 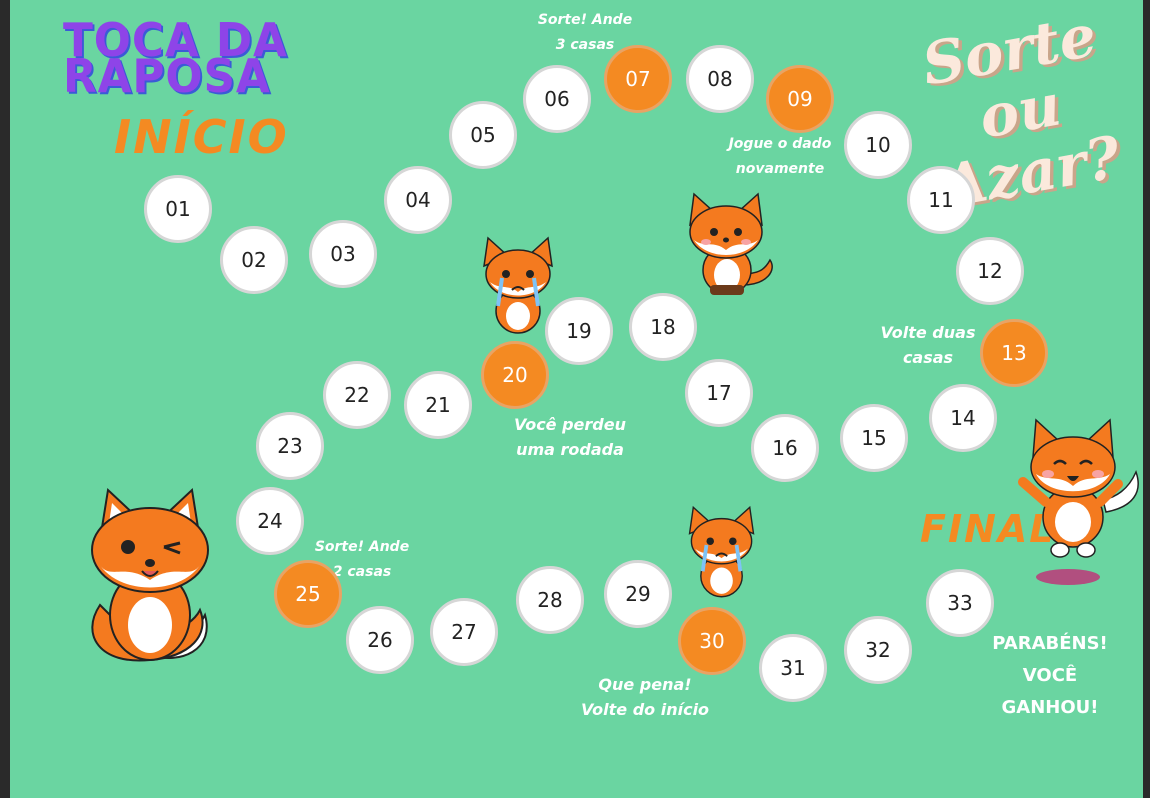 I want to click on board-cell-07: 07, so click(x=638, y=79).